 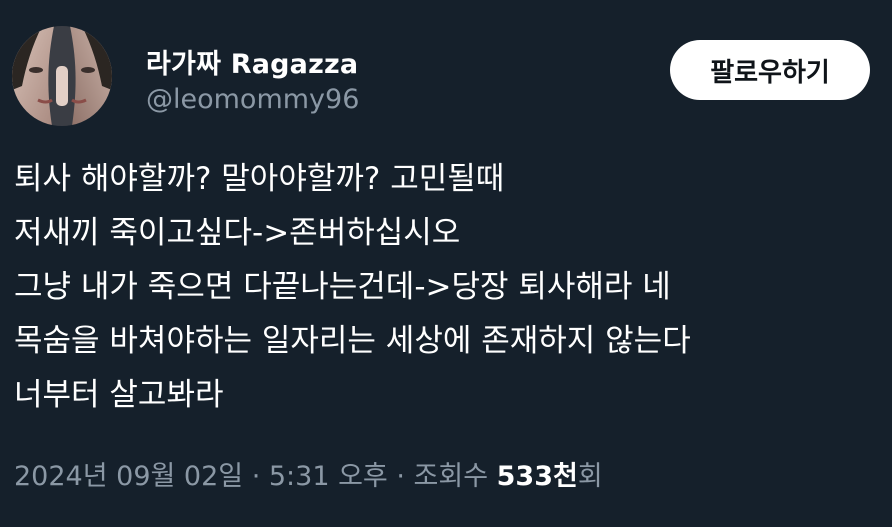 I want to click on follow-button: 팔로우하기, so click(x=770, y=70).